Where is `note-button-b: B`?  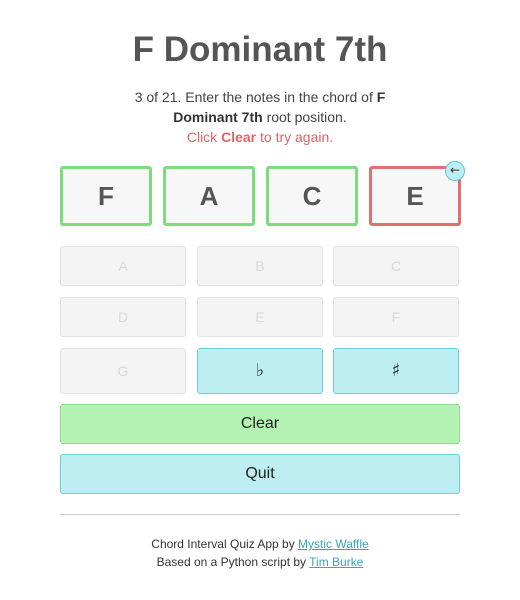
note-button-b: B is located at coordinates (260, 266).